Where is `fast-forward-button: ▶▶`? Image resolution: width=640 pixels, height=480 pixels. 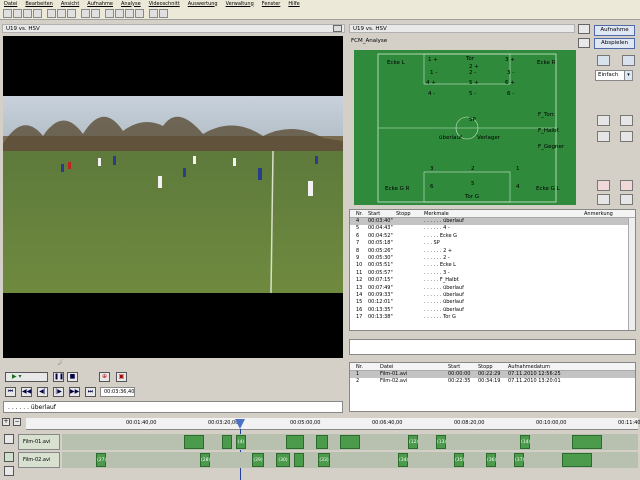
fast-forward-button: ▶▶ is located at coordinates (74, 392).